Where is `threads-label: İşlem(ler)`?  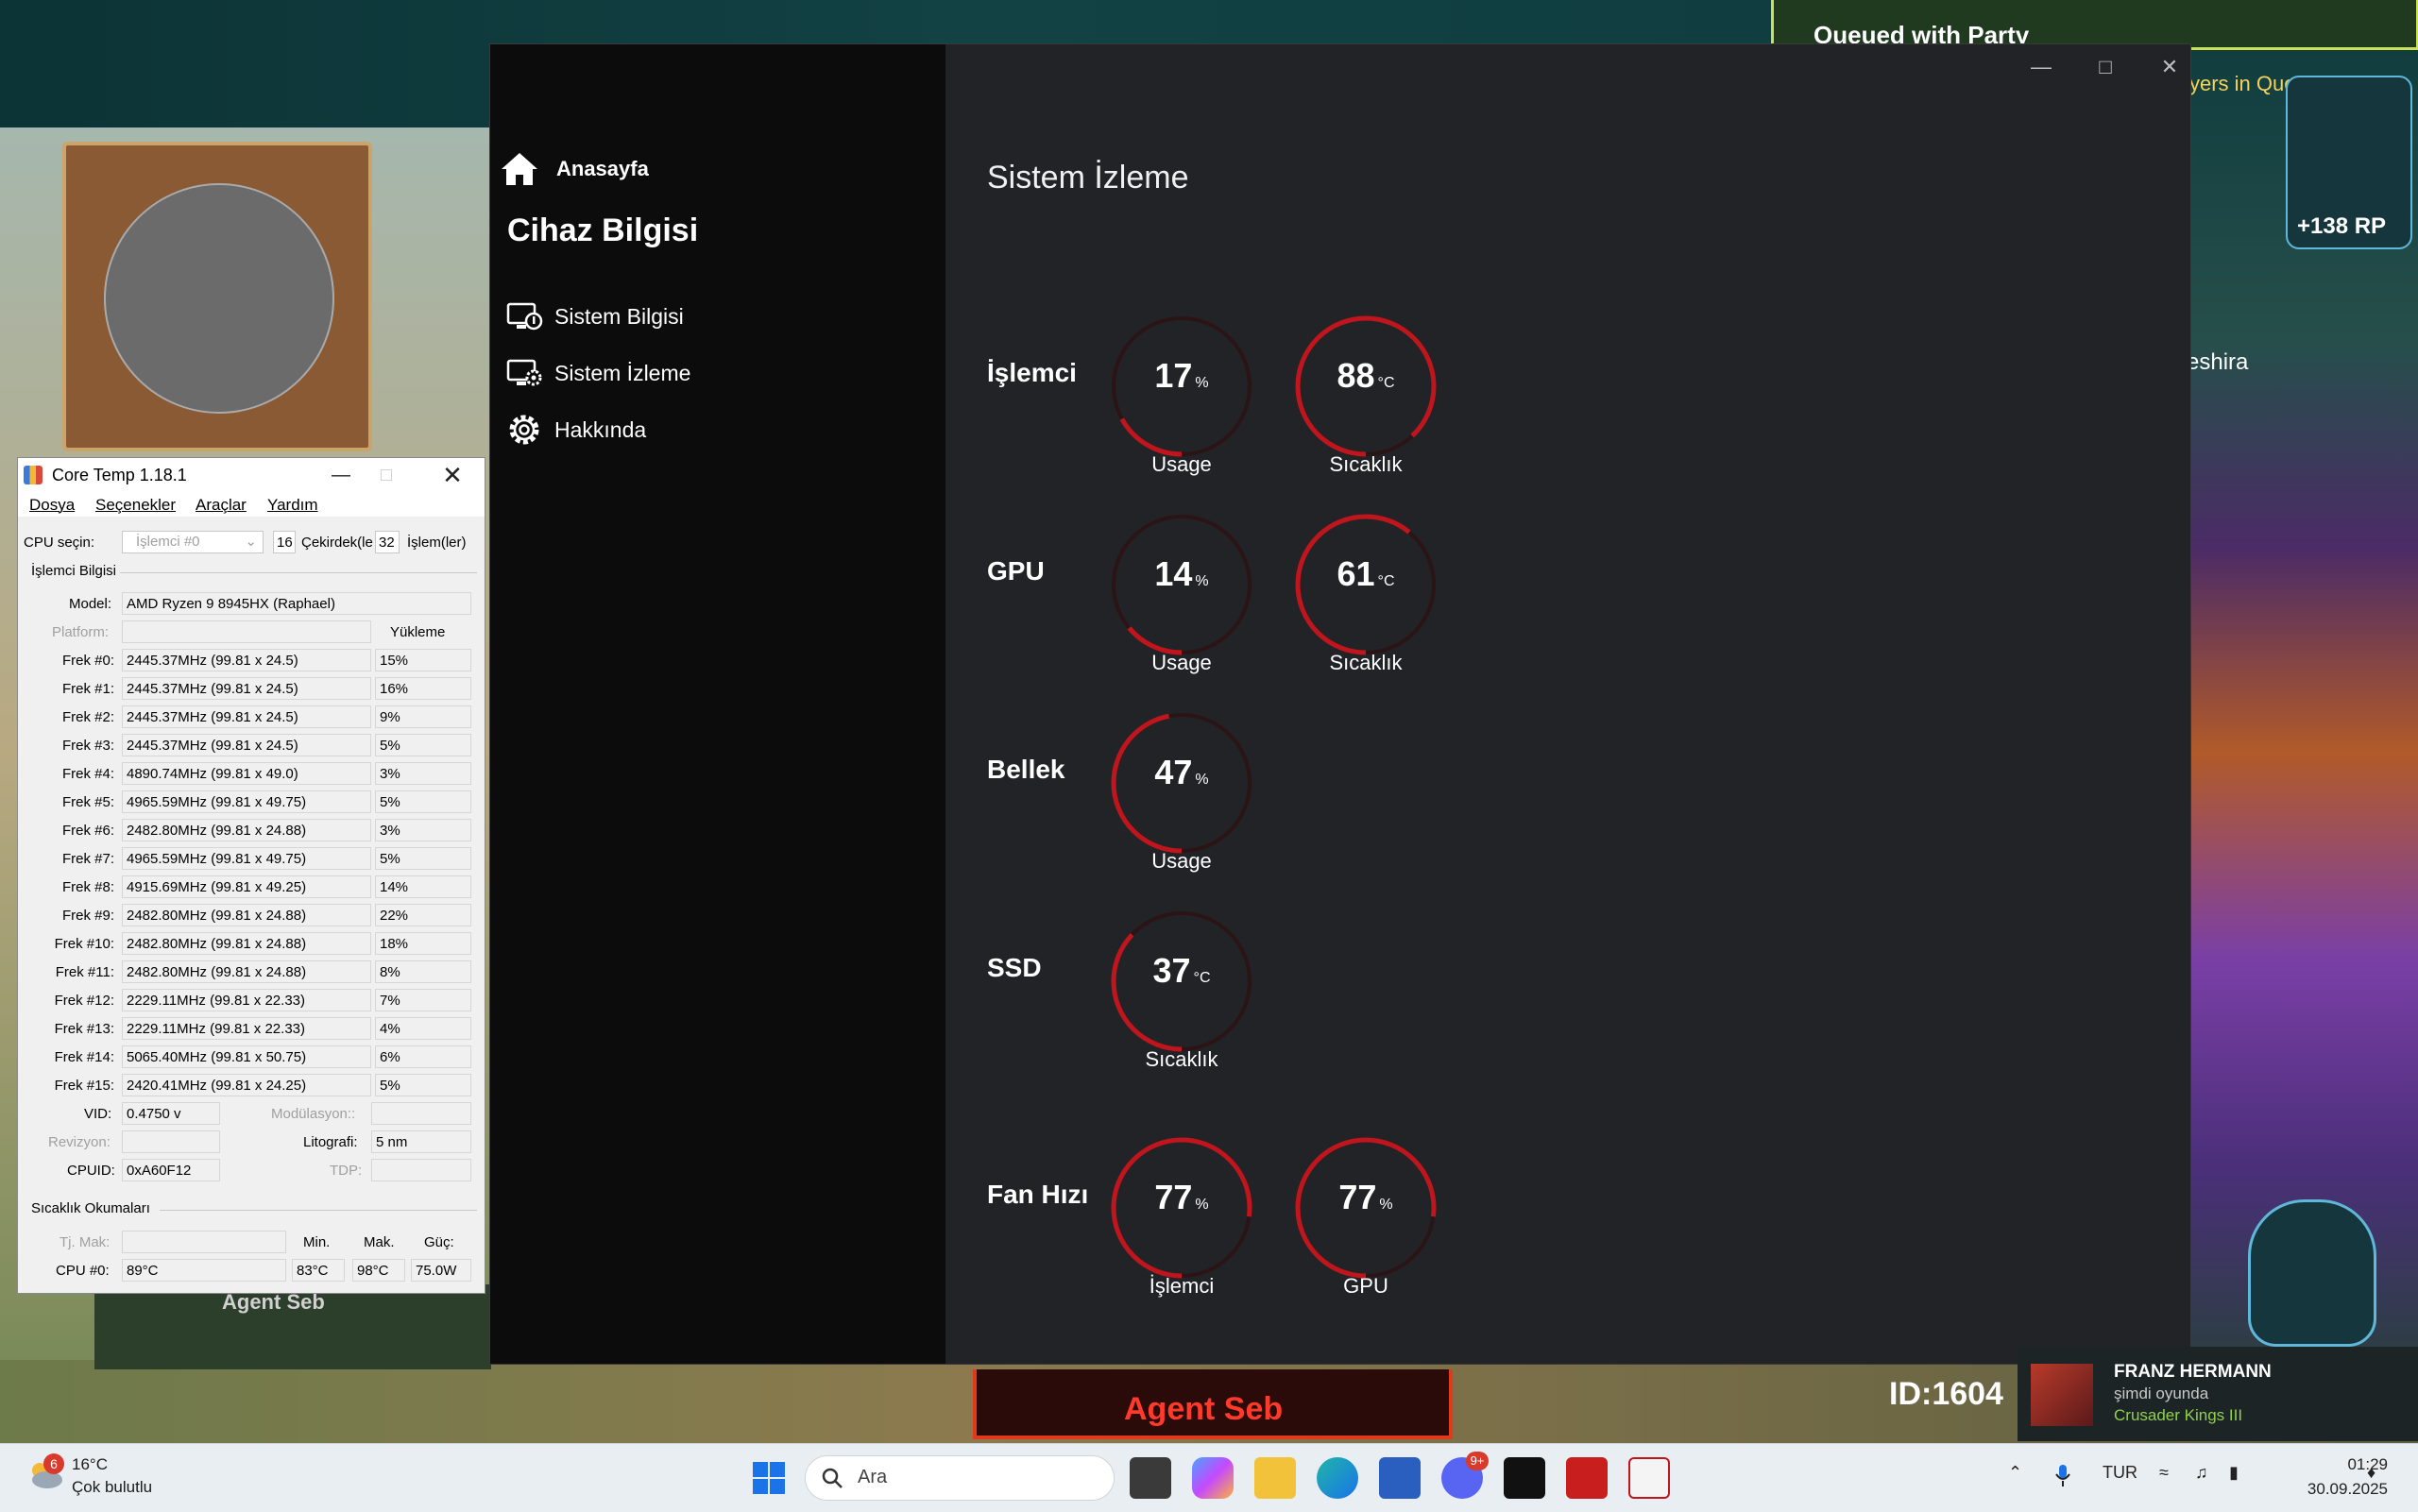 threads-label: İşlem(ler) is located at coordinates (437, 543).